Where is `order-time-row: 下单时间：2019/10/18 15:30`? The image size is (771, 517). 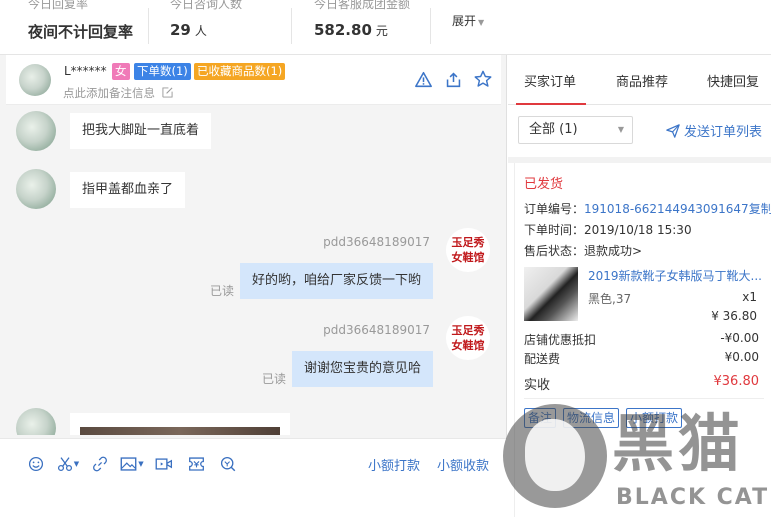 order-time-row: 下单时间：2019/10/18 15:30 is located at coordinates (608, 229).